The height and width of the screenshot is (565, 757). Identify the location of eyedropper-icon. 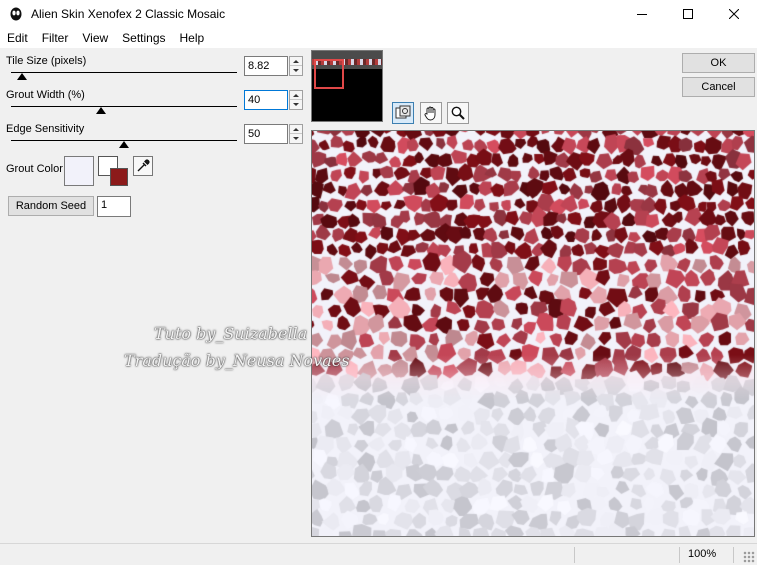
(143, 165).